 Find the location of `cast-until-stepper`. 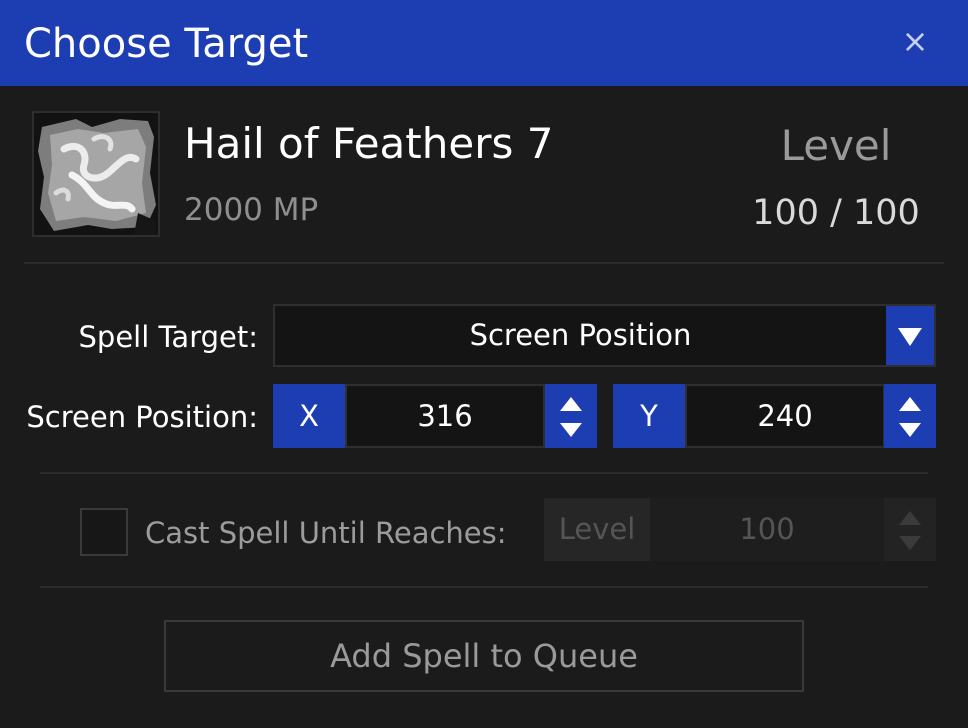

cast-until-stepper is located at coordinates (910, 529).